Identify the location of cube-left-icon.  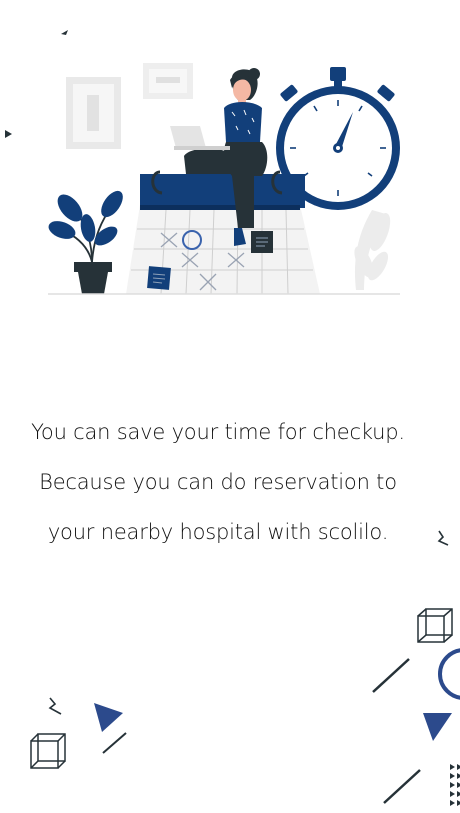
(48, 751).